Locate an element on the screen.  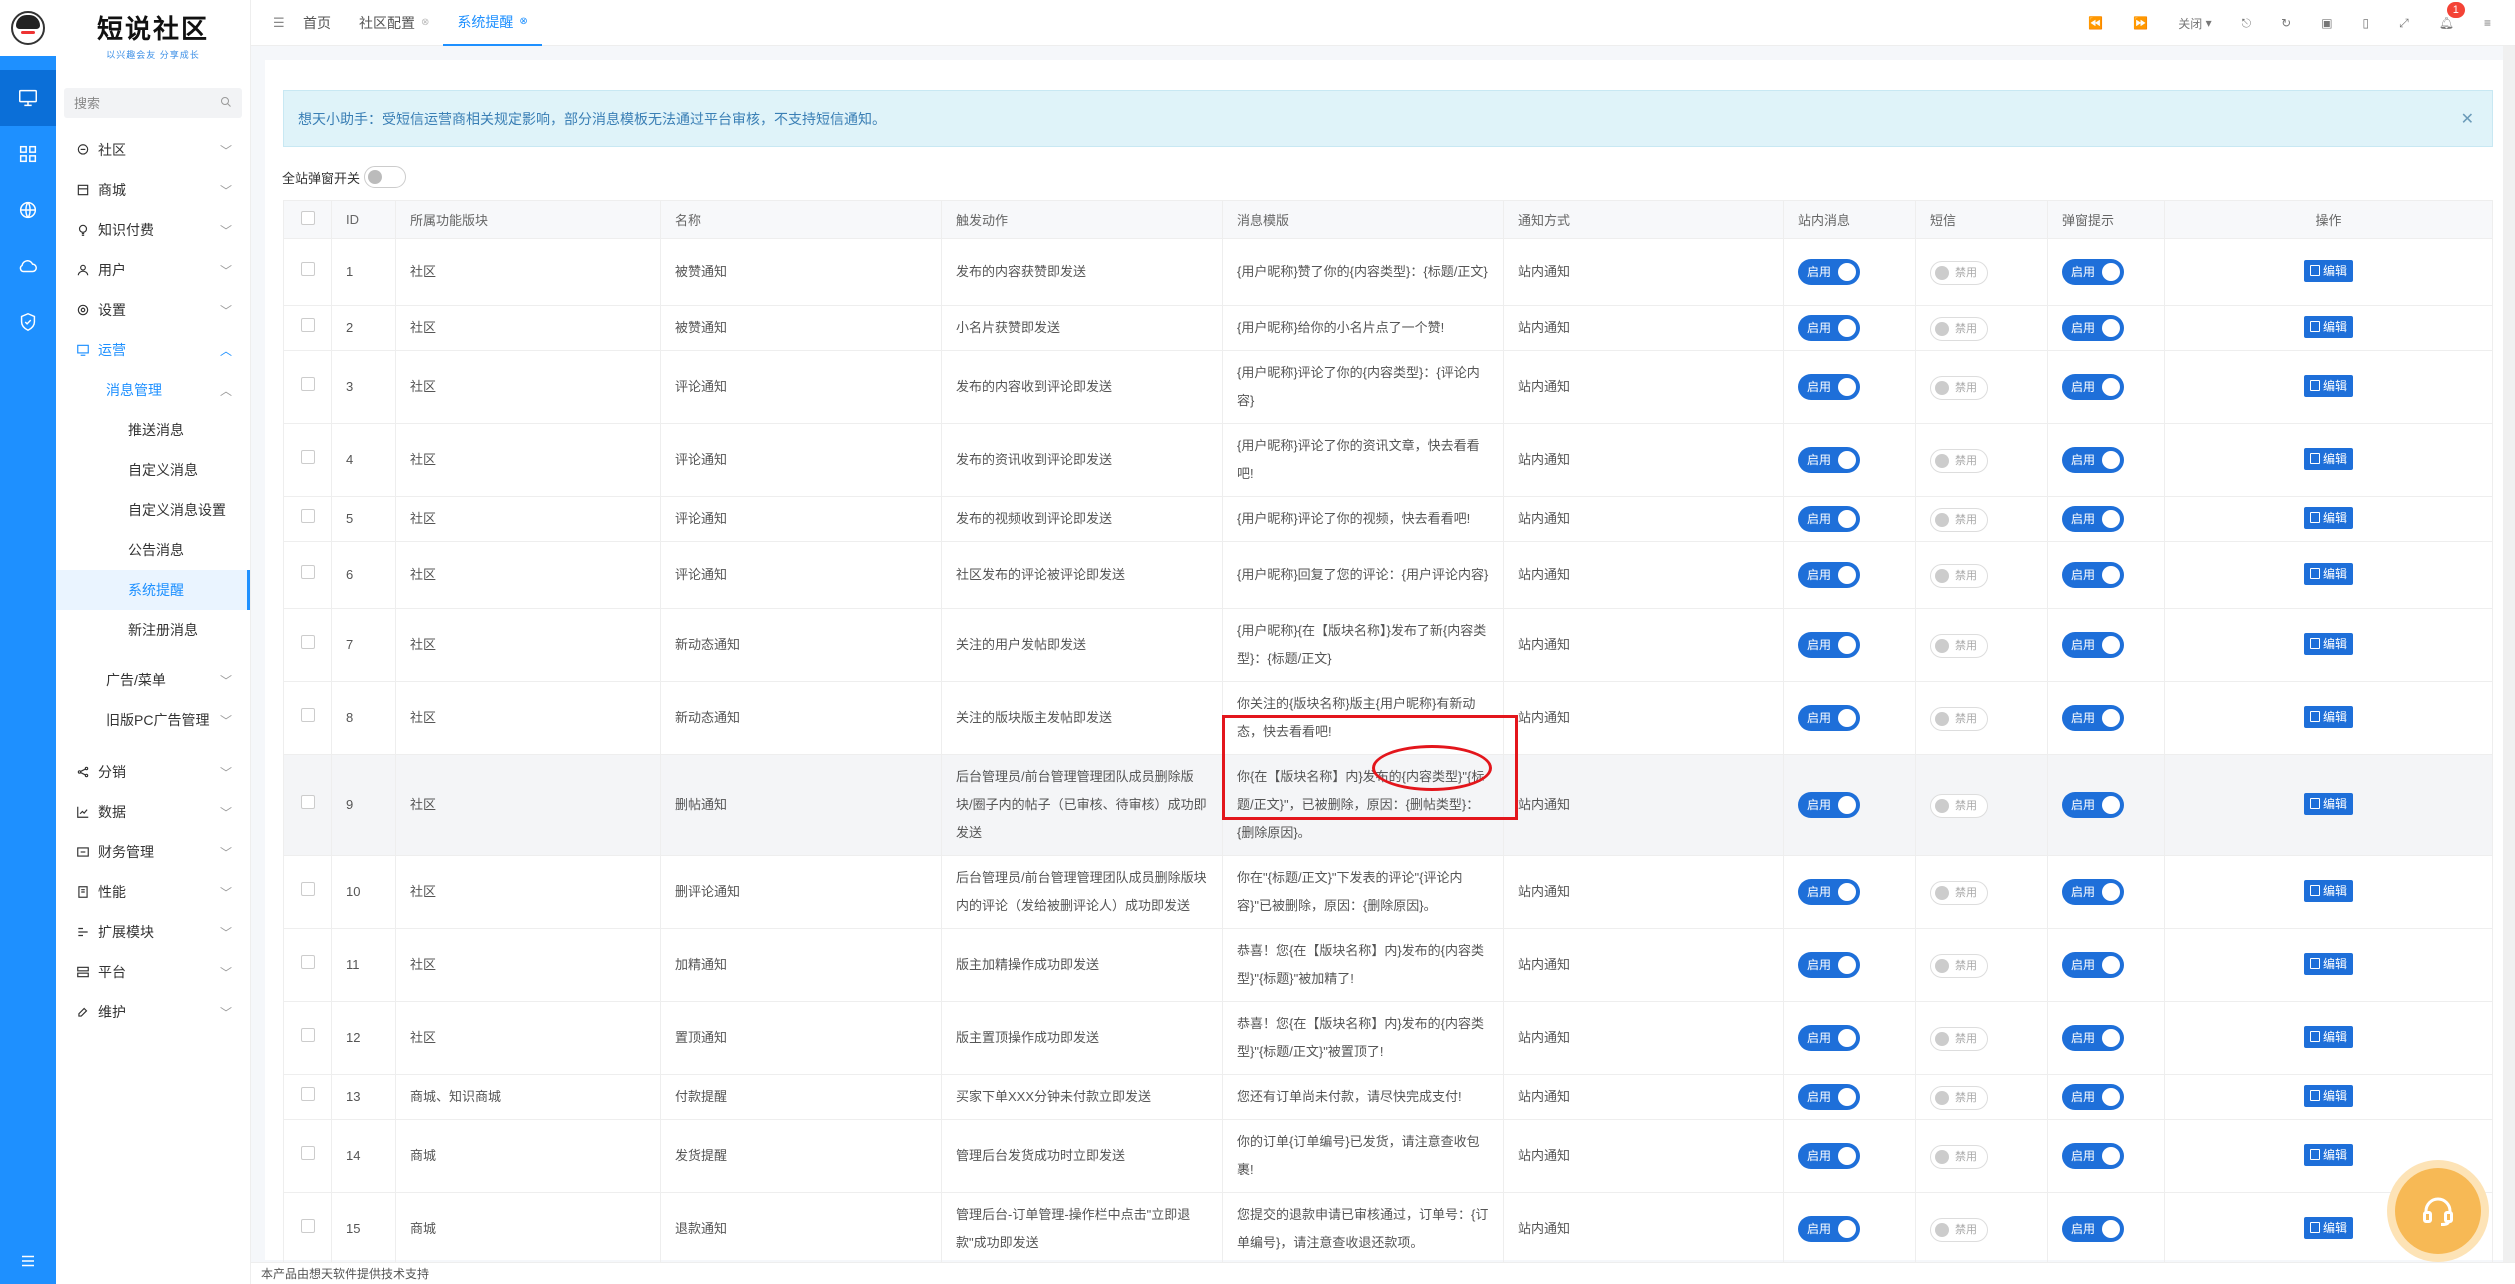
customer-service-button is located at coordinates (2438, 1211).